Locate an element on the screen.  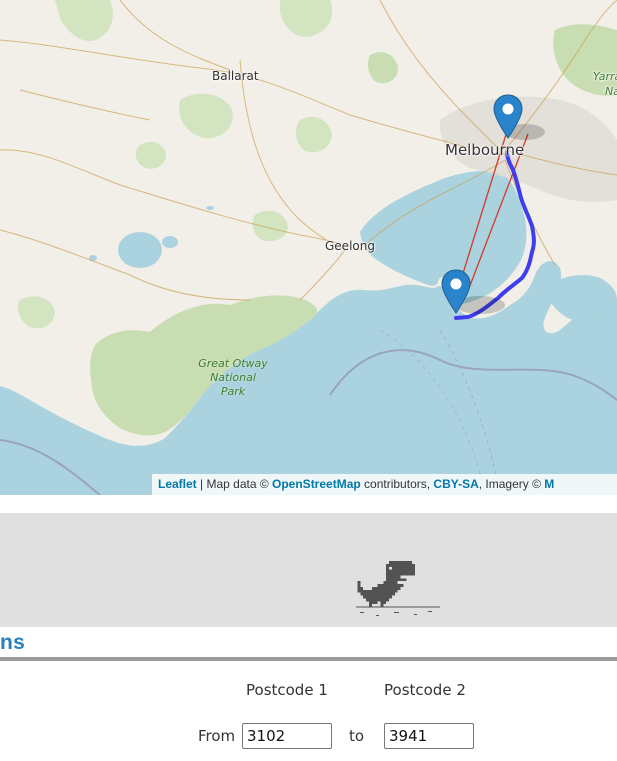
section-divider is located at coordinates (308, 659).